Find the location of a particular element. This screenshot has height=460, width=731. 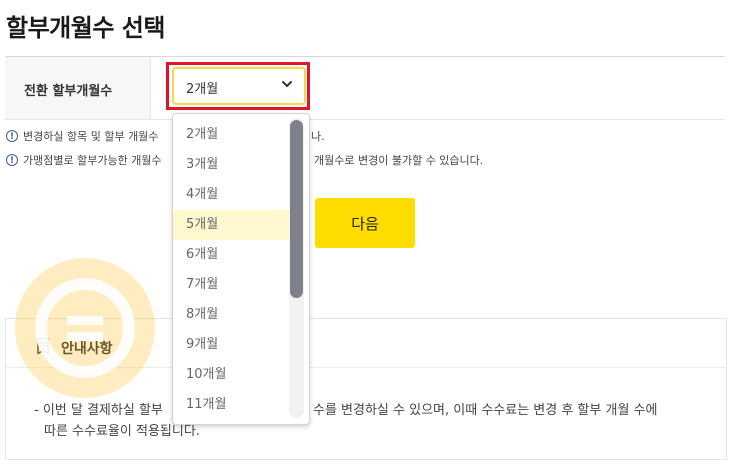

dropdown-option-2: 2개월 is located at coordinates (232, 135).